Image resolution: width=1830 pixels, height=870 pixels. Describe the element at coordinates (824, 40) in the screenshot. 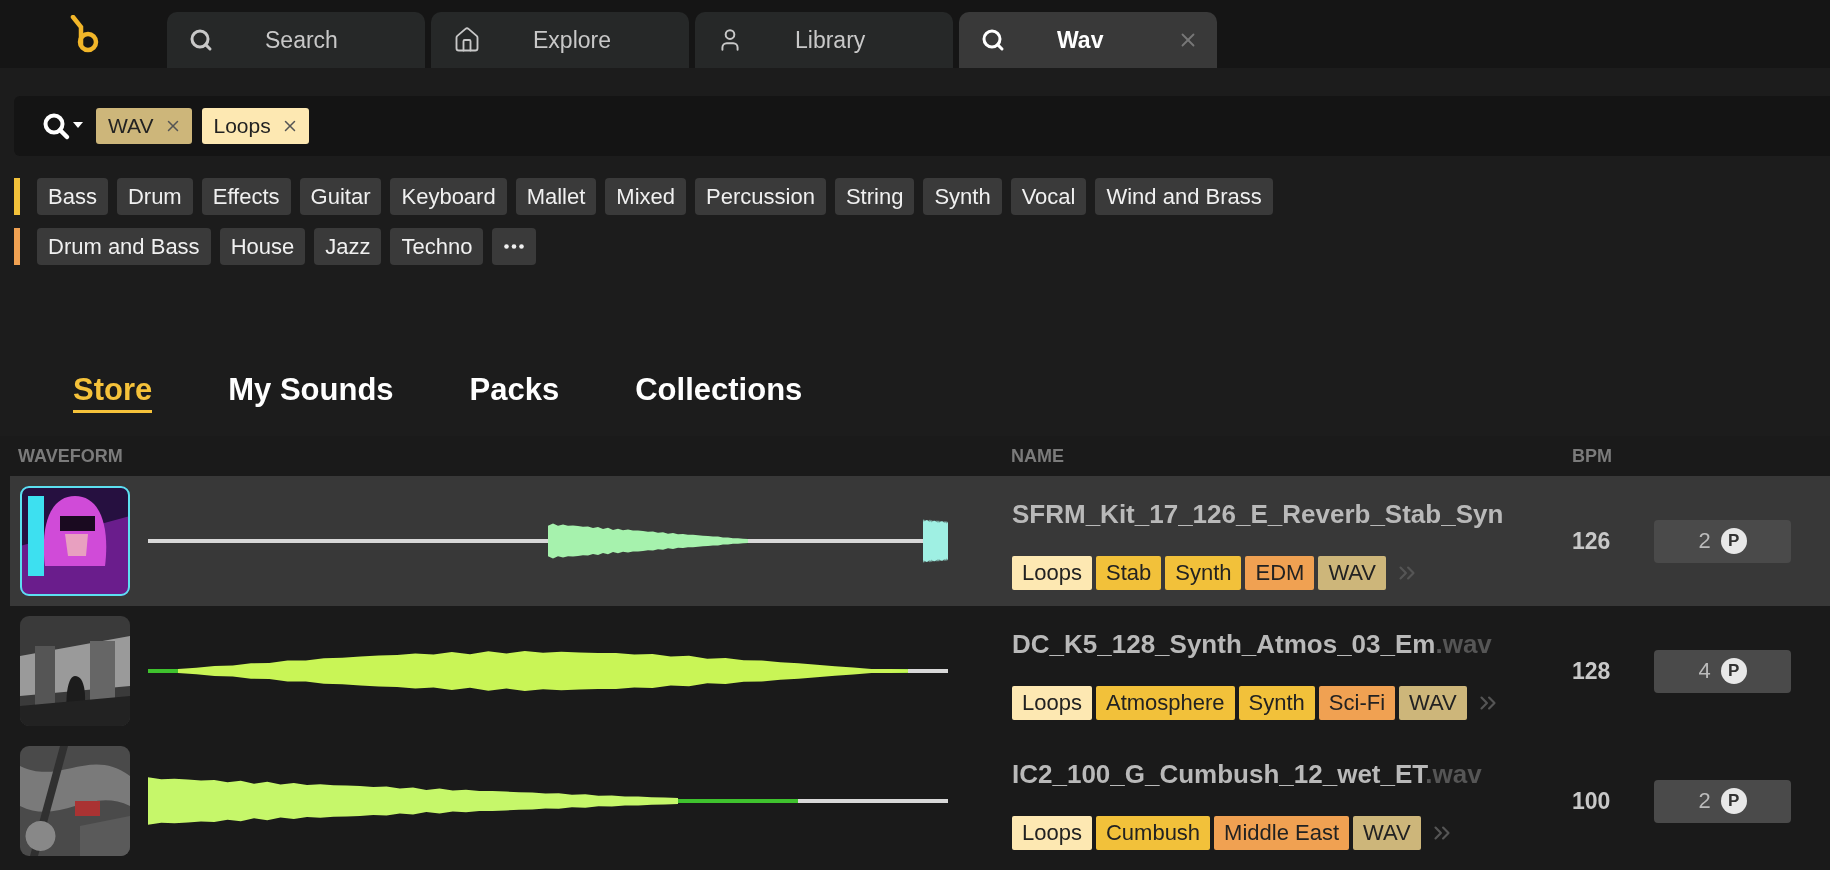

I see `tab: Library` at that location.